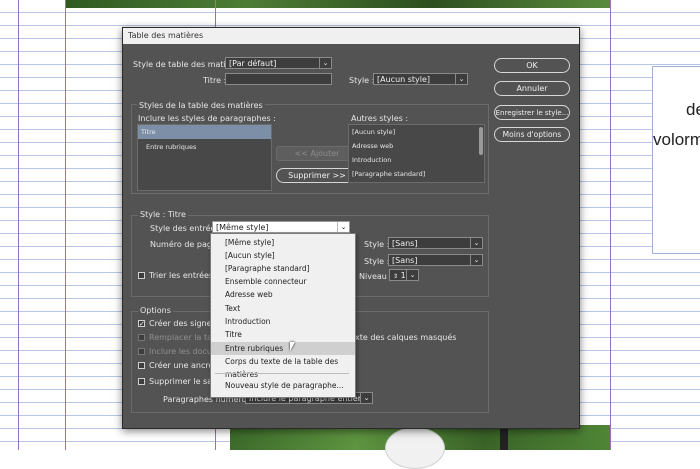 This screenshot has height=469, width=700. What do you see at coordinates (283, 334) in the screenshot?
I see `dropdown-item: Titre` at bounding box center [283, 334].